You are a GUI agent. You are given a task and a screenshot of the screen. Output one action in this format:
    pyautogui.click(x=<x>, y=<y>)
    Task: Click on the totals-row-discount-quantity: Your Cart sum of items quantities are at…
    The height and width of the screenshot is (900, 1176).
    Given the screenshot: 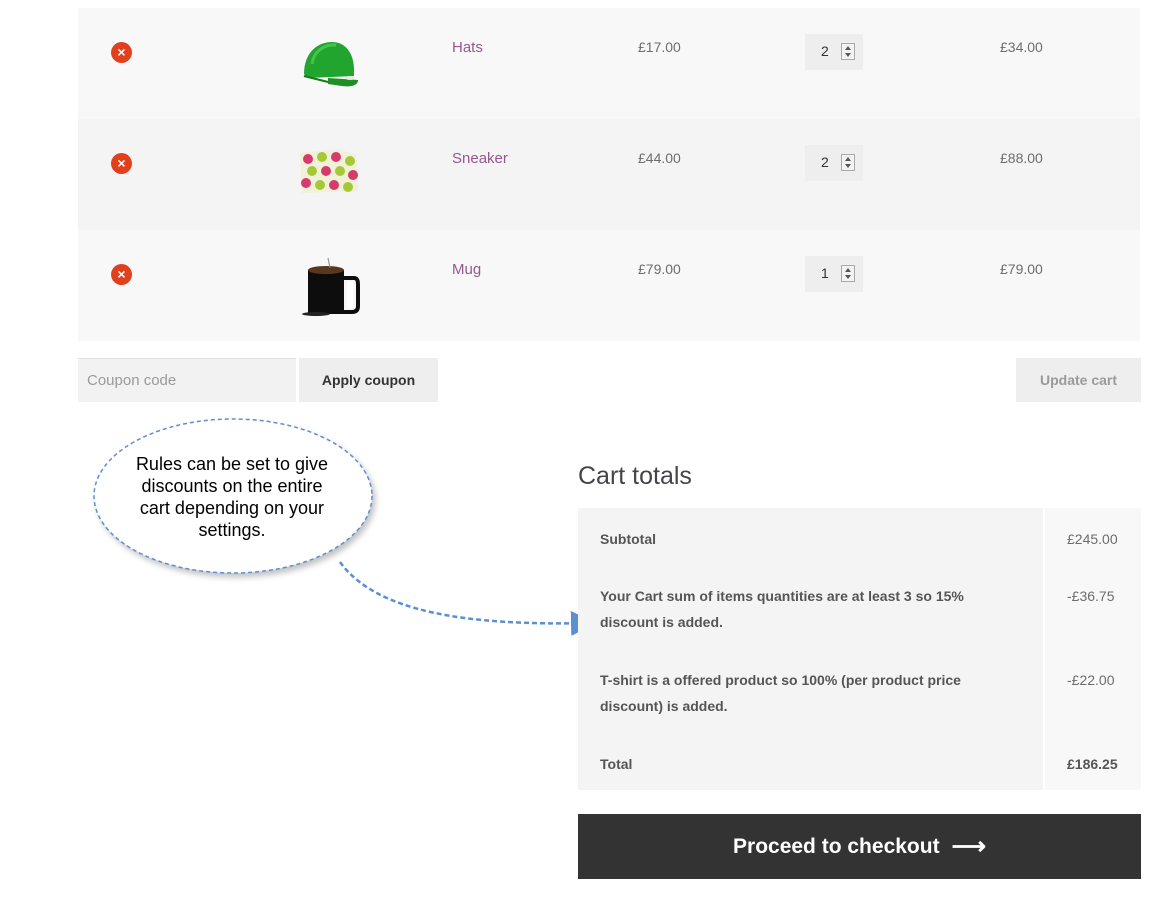 What is the action you would take?
    pyautogui.click(x=859, y=607)
    